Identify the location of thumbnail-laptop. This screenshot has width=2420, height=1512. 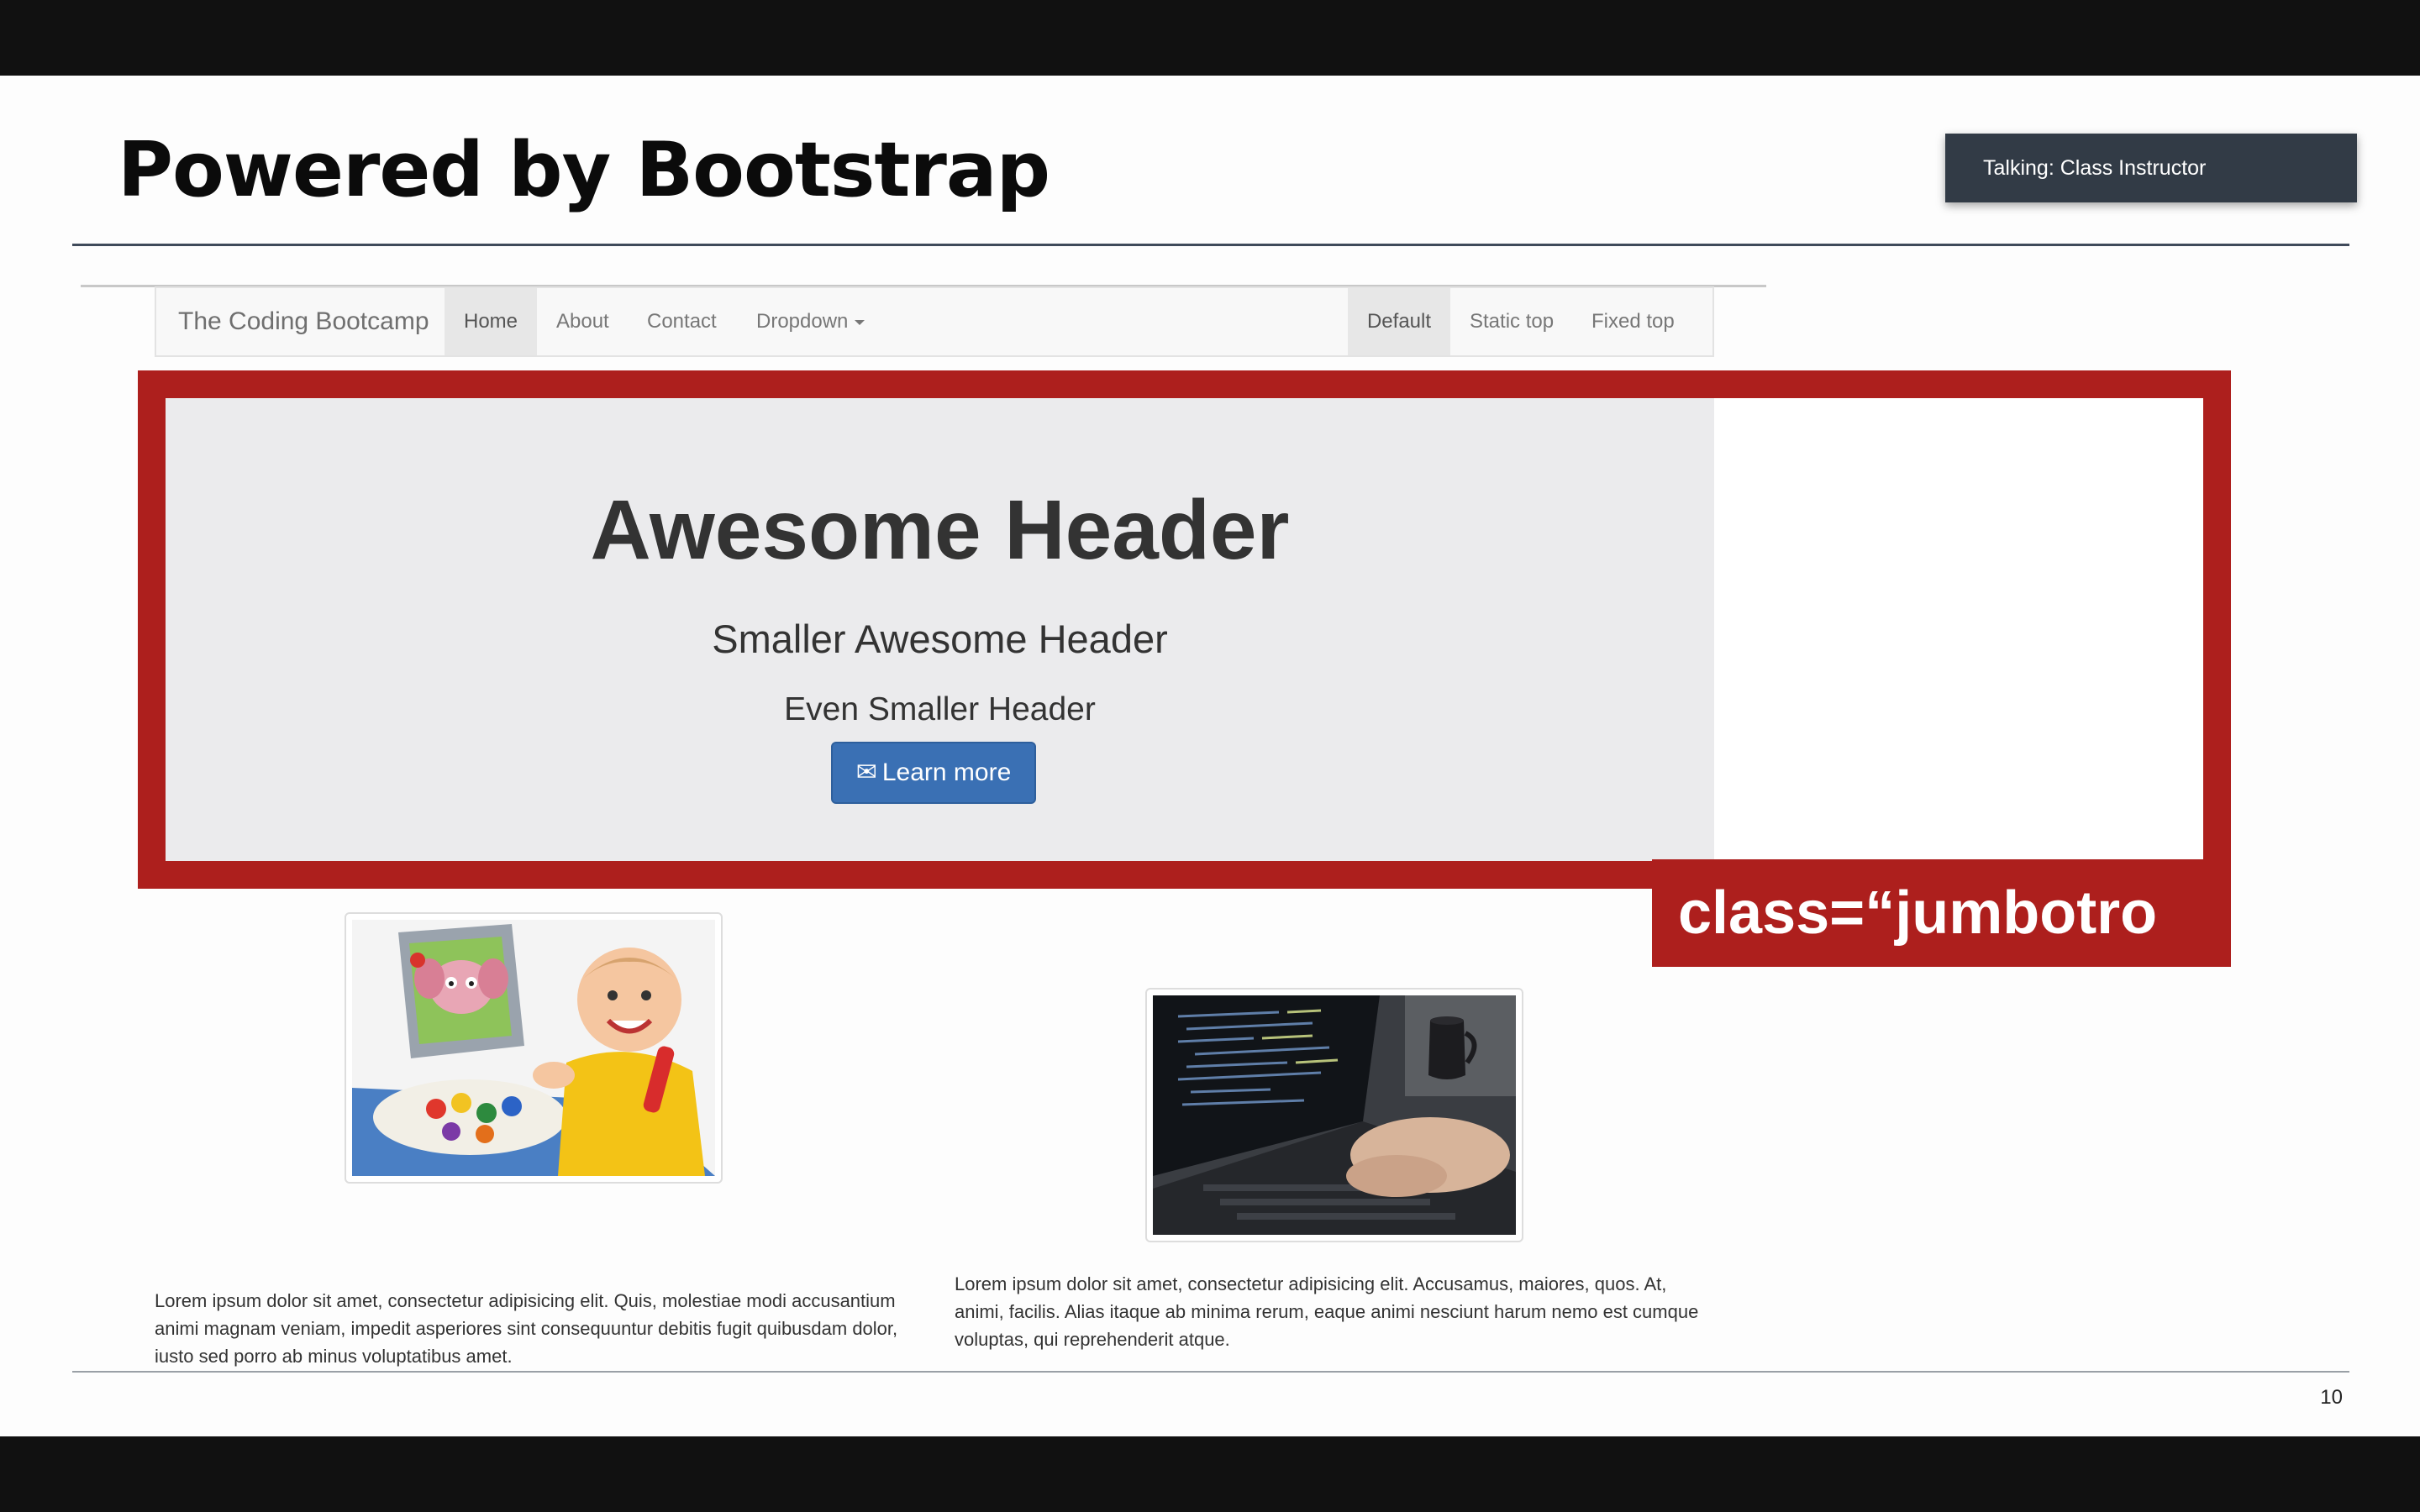
(1334, 1115).